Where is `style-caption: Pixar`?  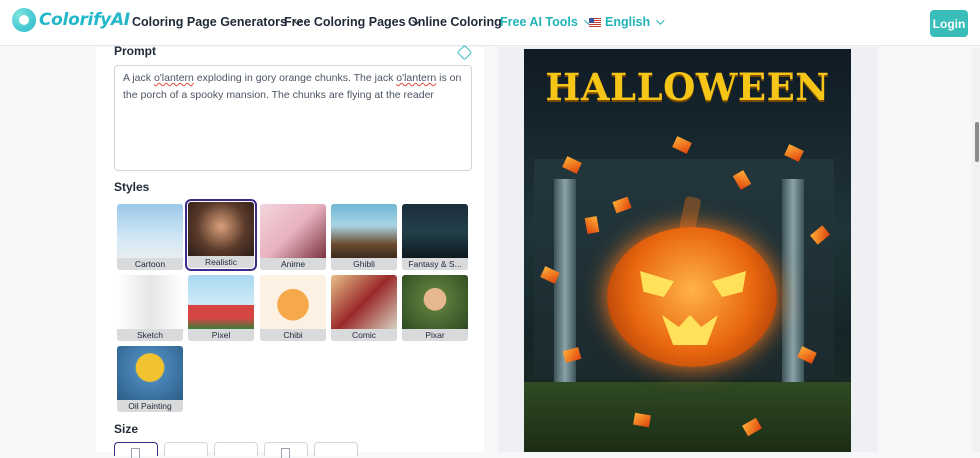
style-caption: Pixar is located at coordinates (435, 335).